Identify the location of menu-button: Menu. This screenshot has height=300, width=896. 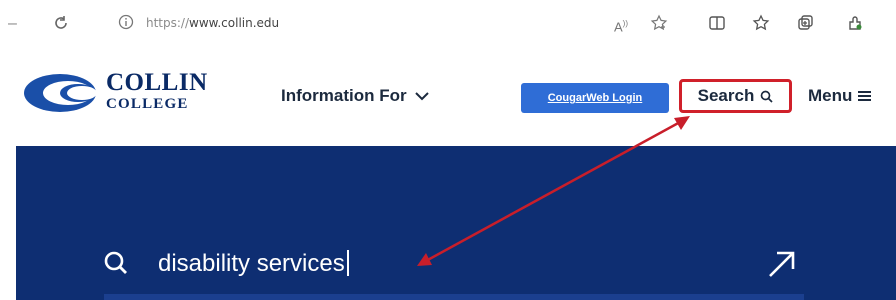
(840, 96).